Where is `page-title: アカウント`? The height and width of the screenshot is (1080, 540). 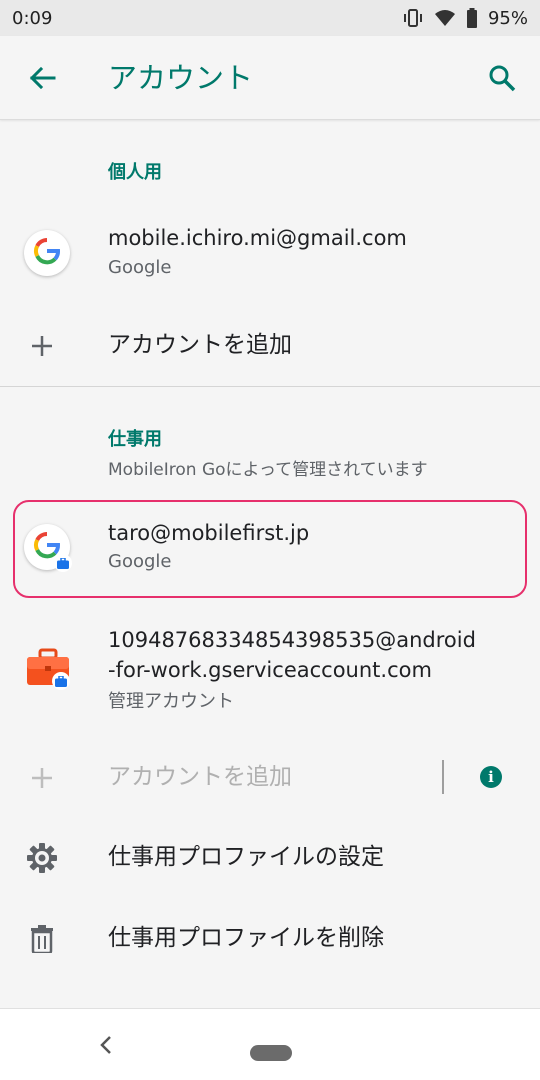 page-title: アカウント is located at coordinates (181, 78).